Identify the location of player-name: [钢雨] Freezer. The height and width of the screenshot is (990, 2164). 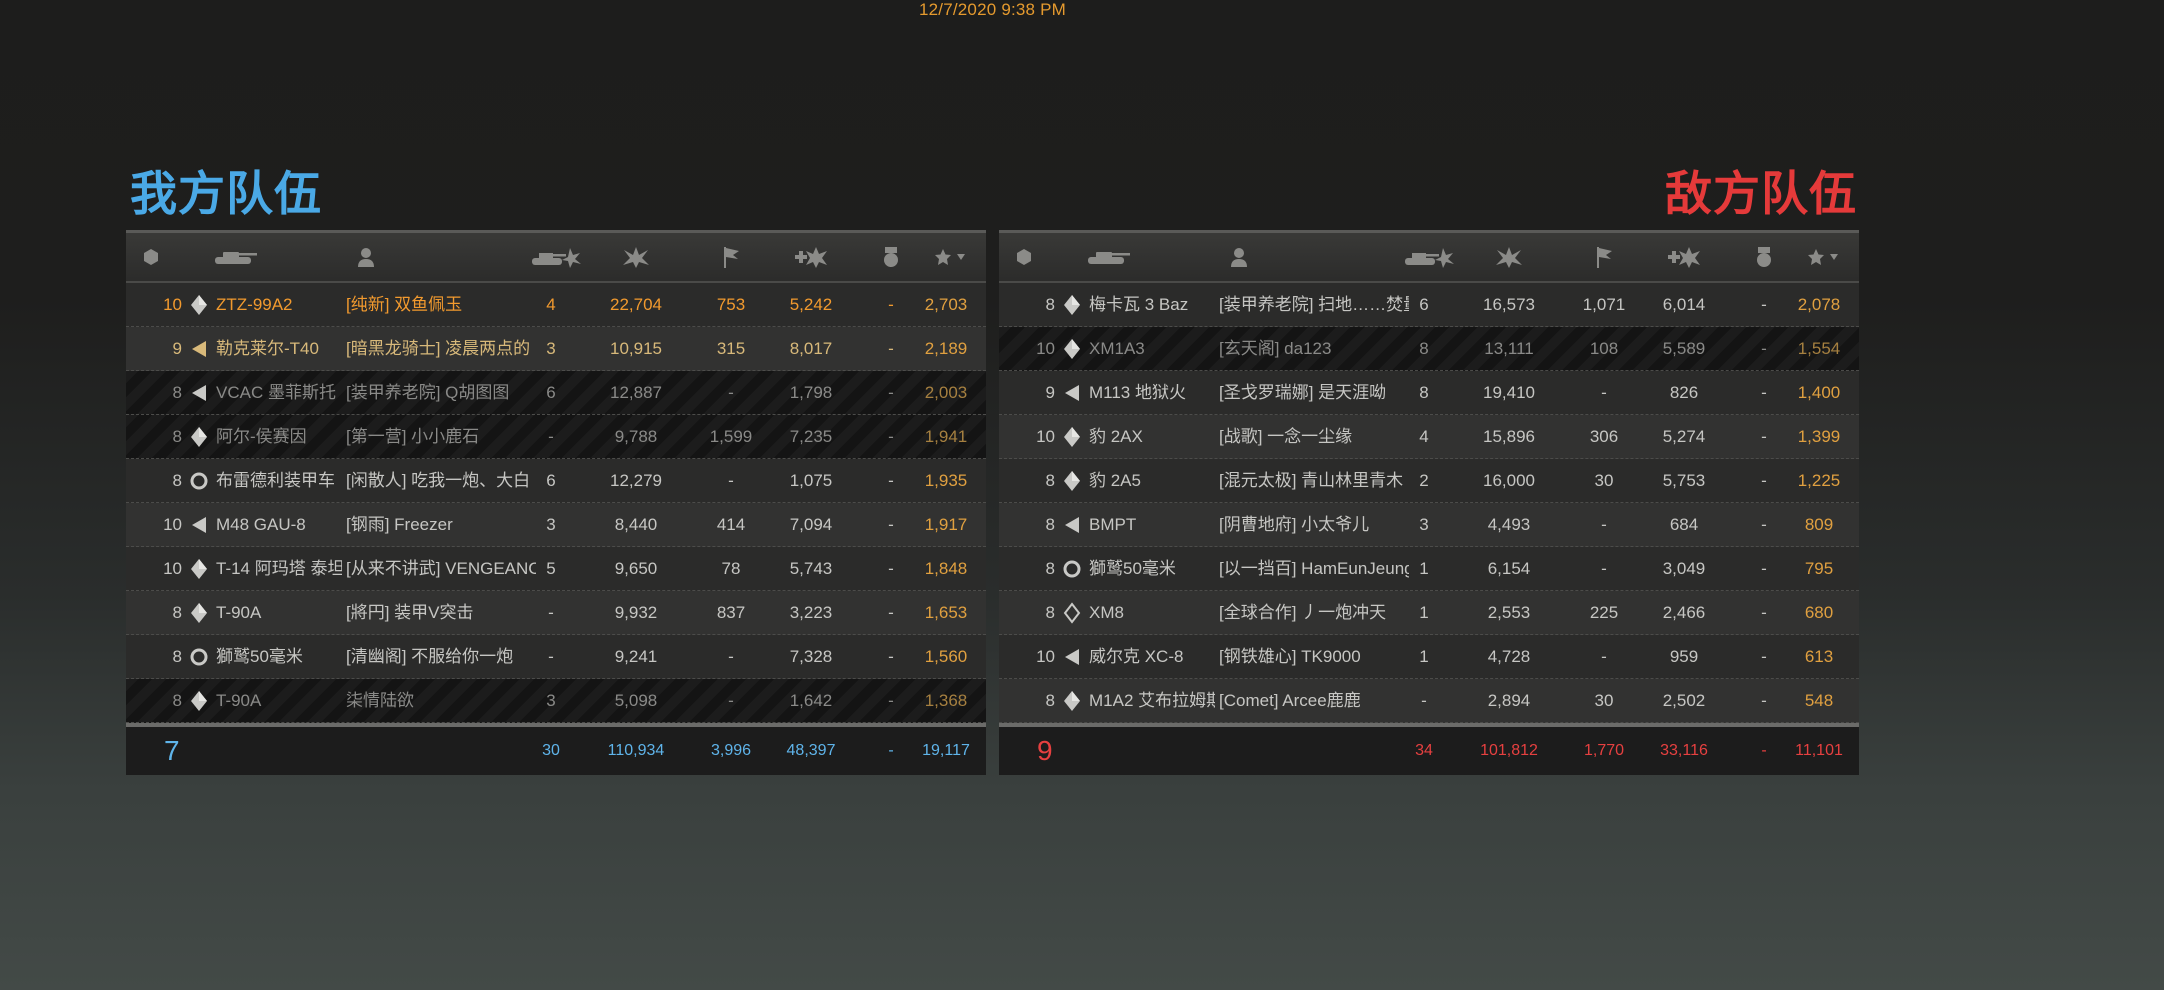
(441, 524).